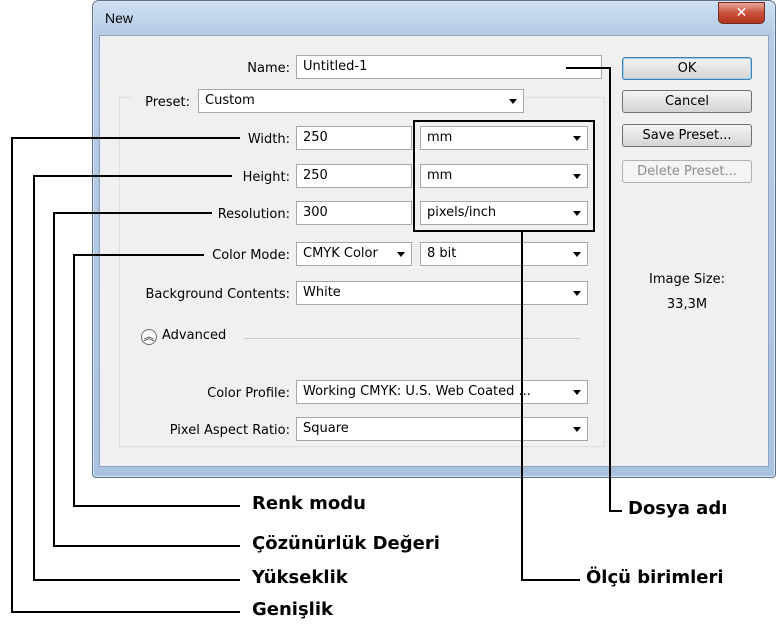 The width and height of the screenshot is (776, 628). I want to click on annotation-olcu-birimleri: Ölçü birimleri, so click(655, 577).